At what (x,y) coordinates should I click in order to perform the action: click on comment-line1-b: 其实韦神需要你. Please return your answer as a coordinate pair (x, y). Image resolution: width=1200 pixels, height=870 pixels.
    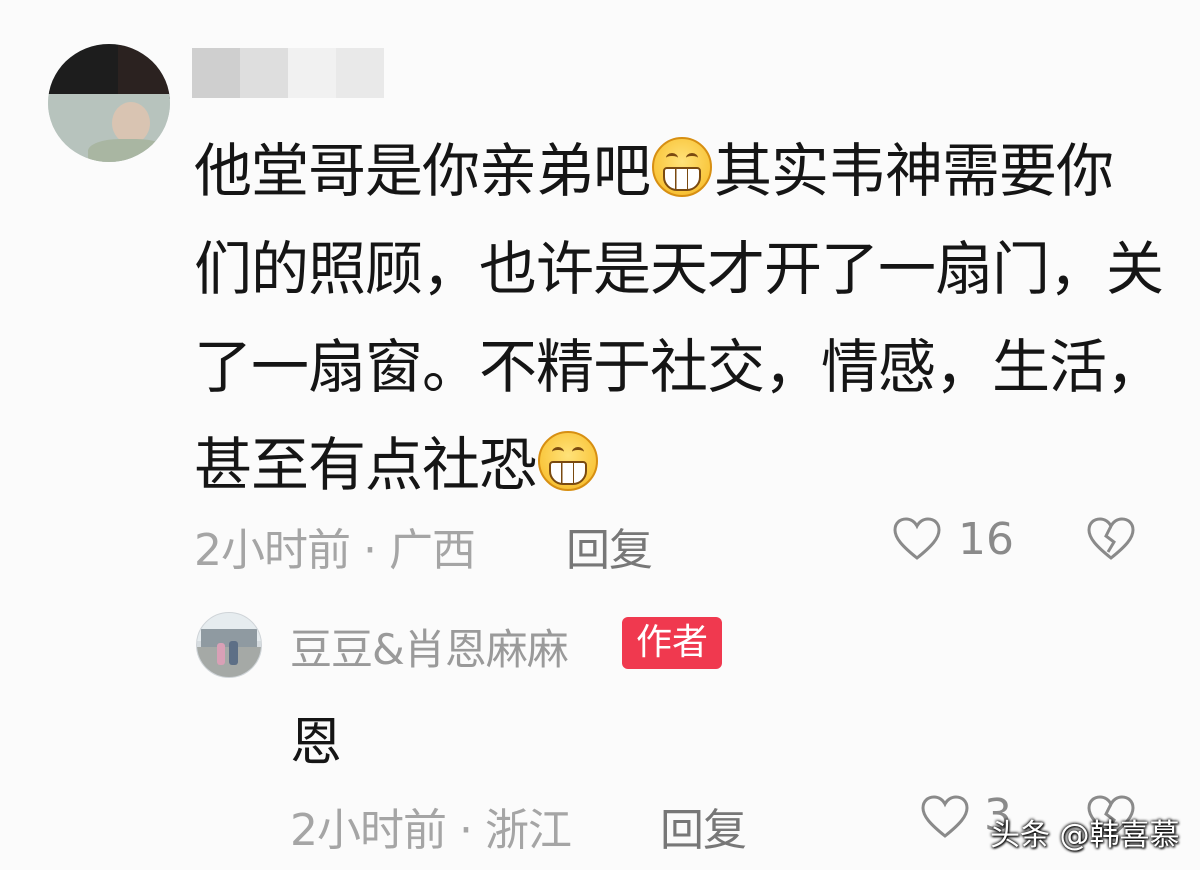
    Looking at the image, I should click on (914, 171).